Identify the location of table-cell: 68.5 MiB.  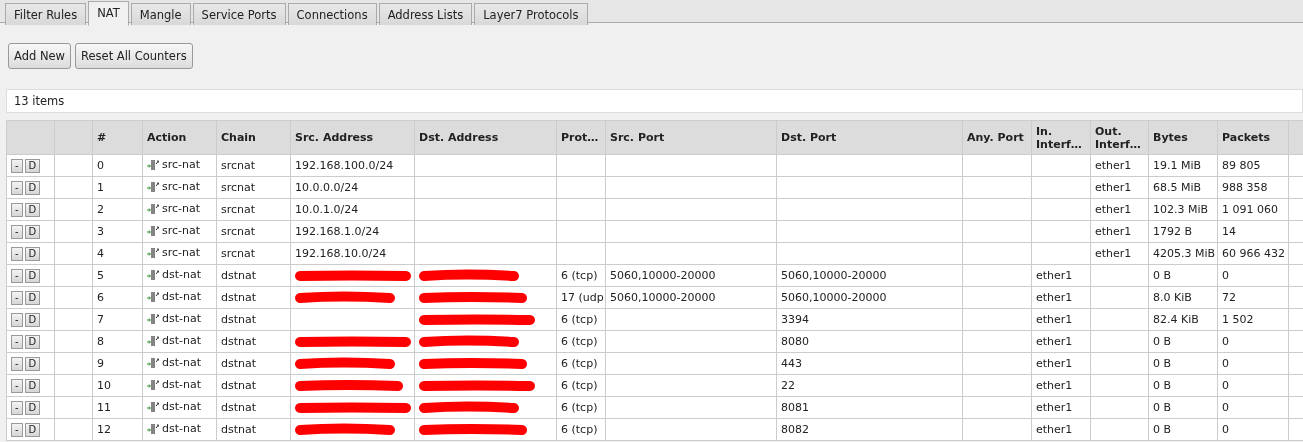
(1177, 187).